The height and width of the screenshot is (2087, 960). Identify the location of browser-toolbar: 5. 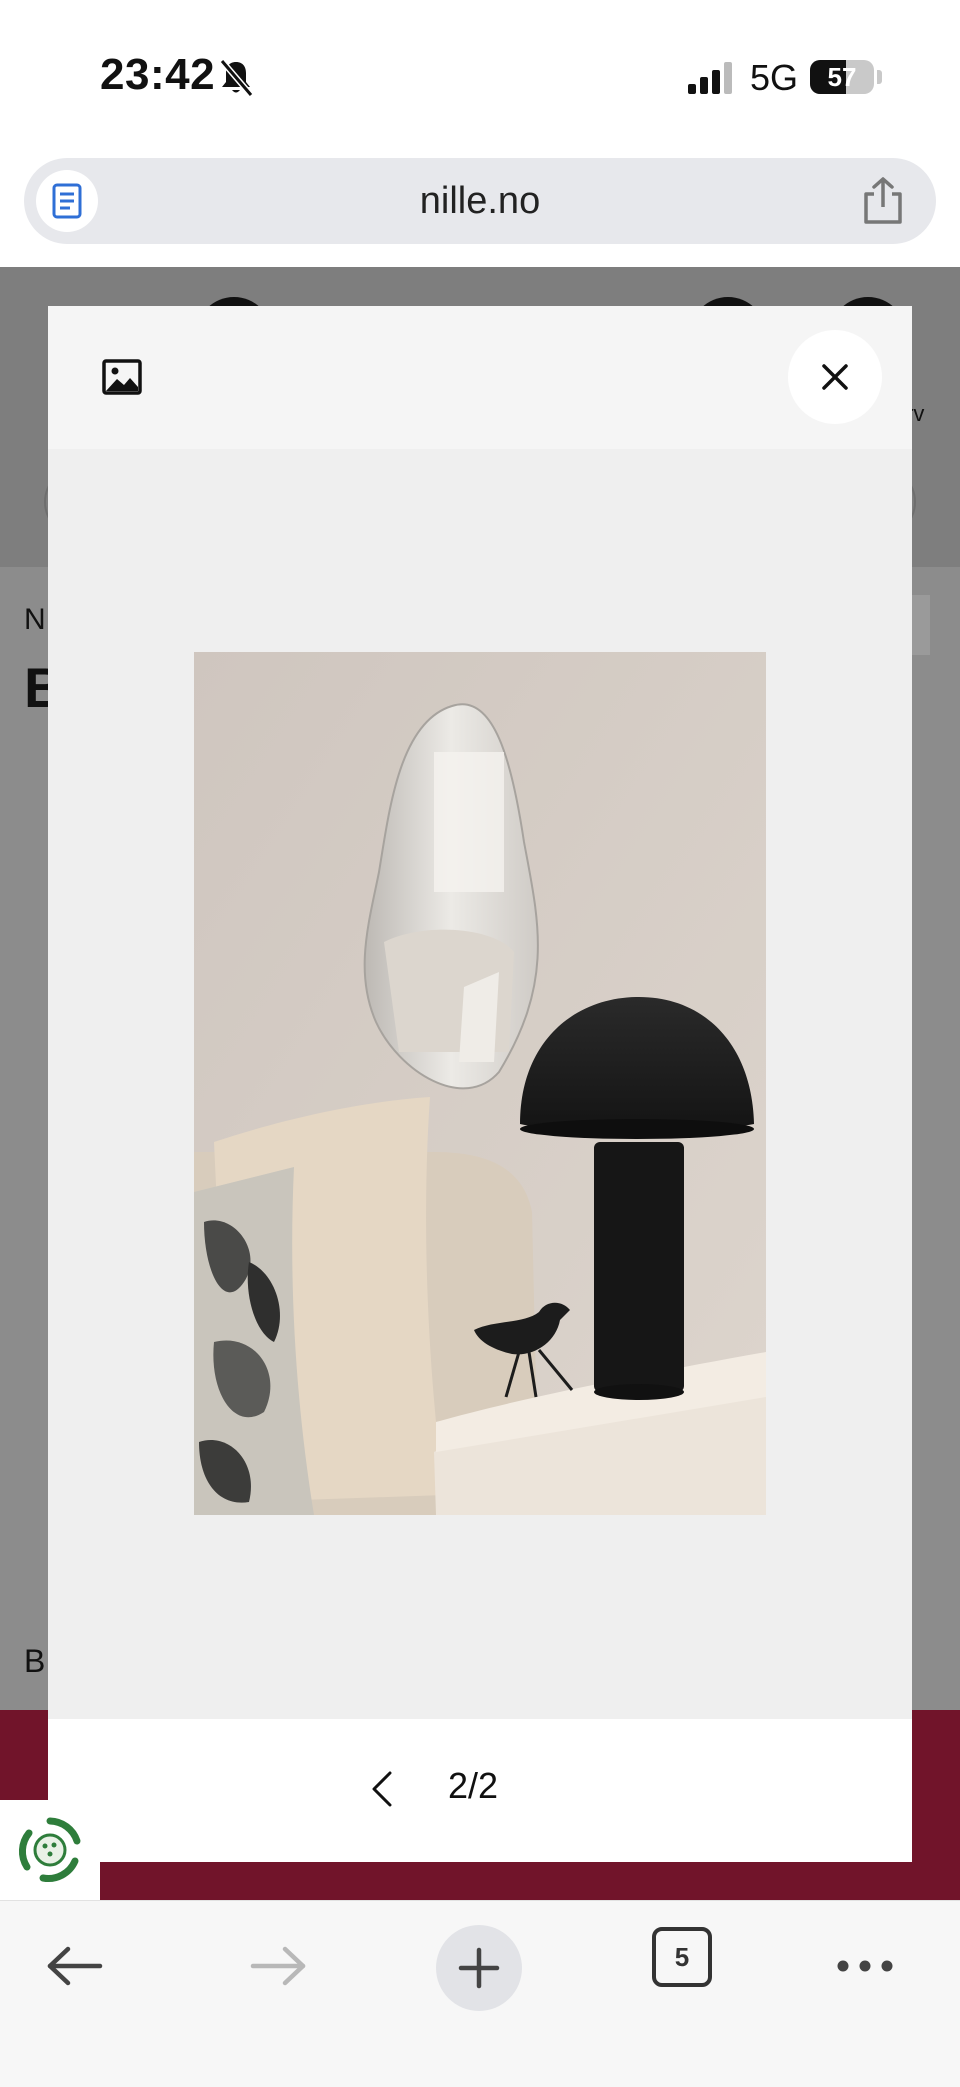
(480, 1993).